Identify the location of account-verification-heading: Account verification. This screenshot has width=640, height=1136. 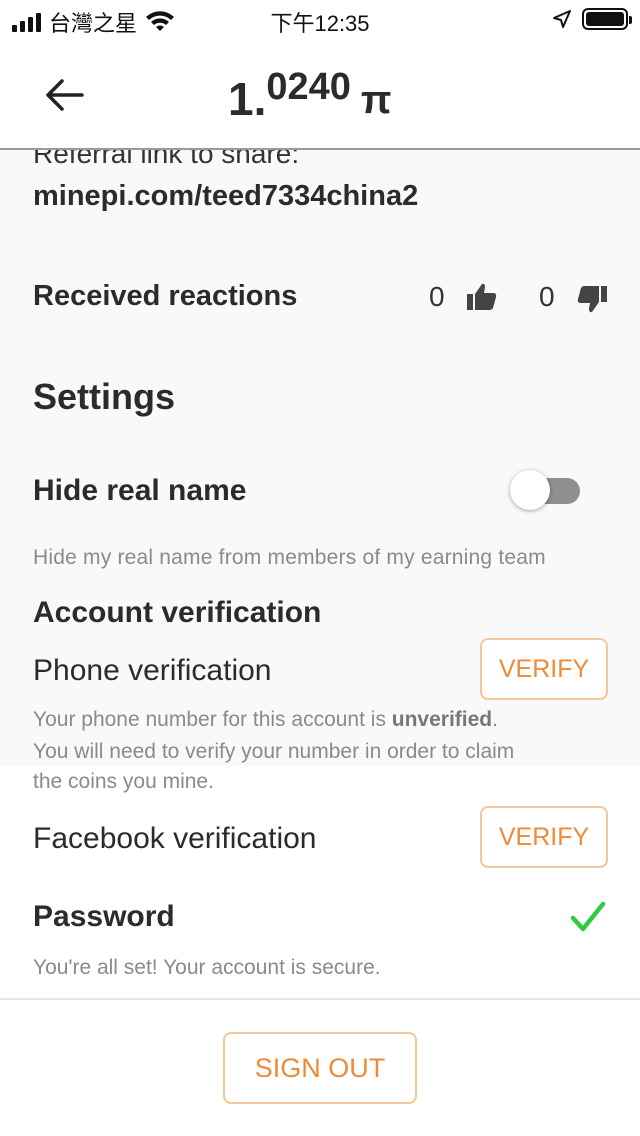
(177, 612).